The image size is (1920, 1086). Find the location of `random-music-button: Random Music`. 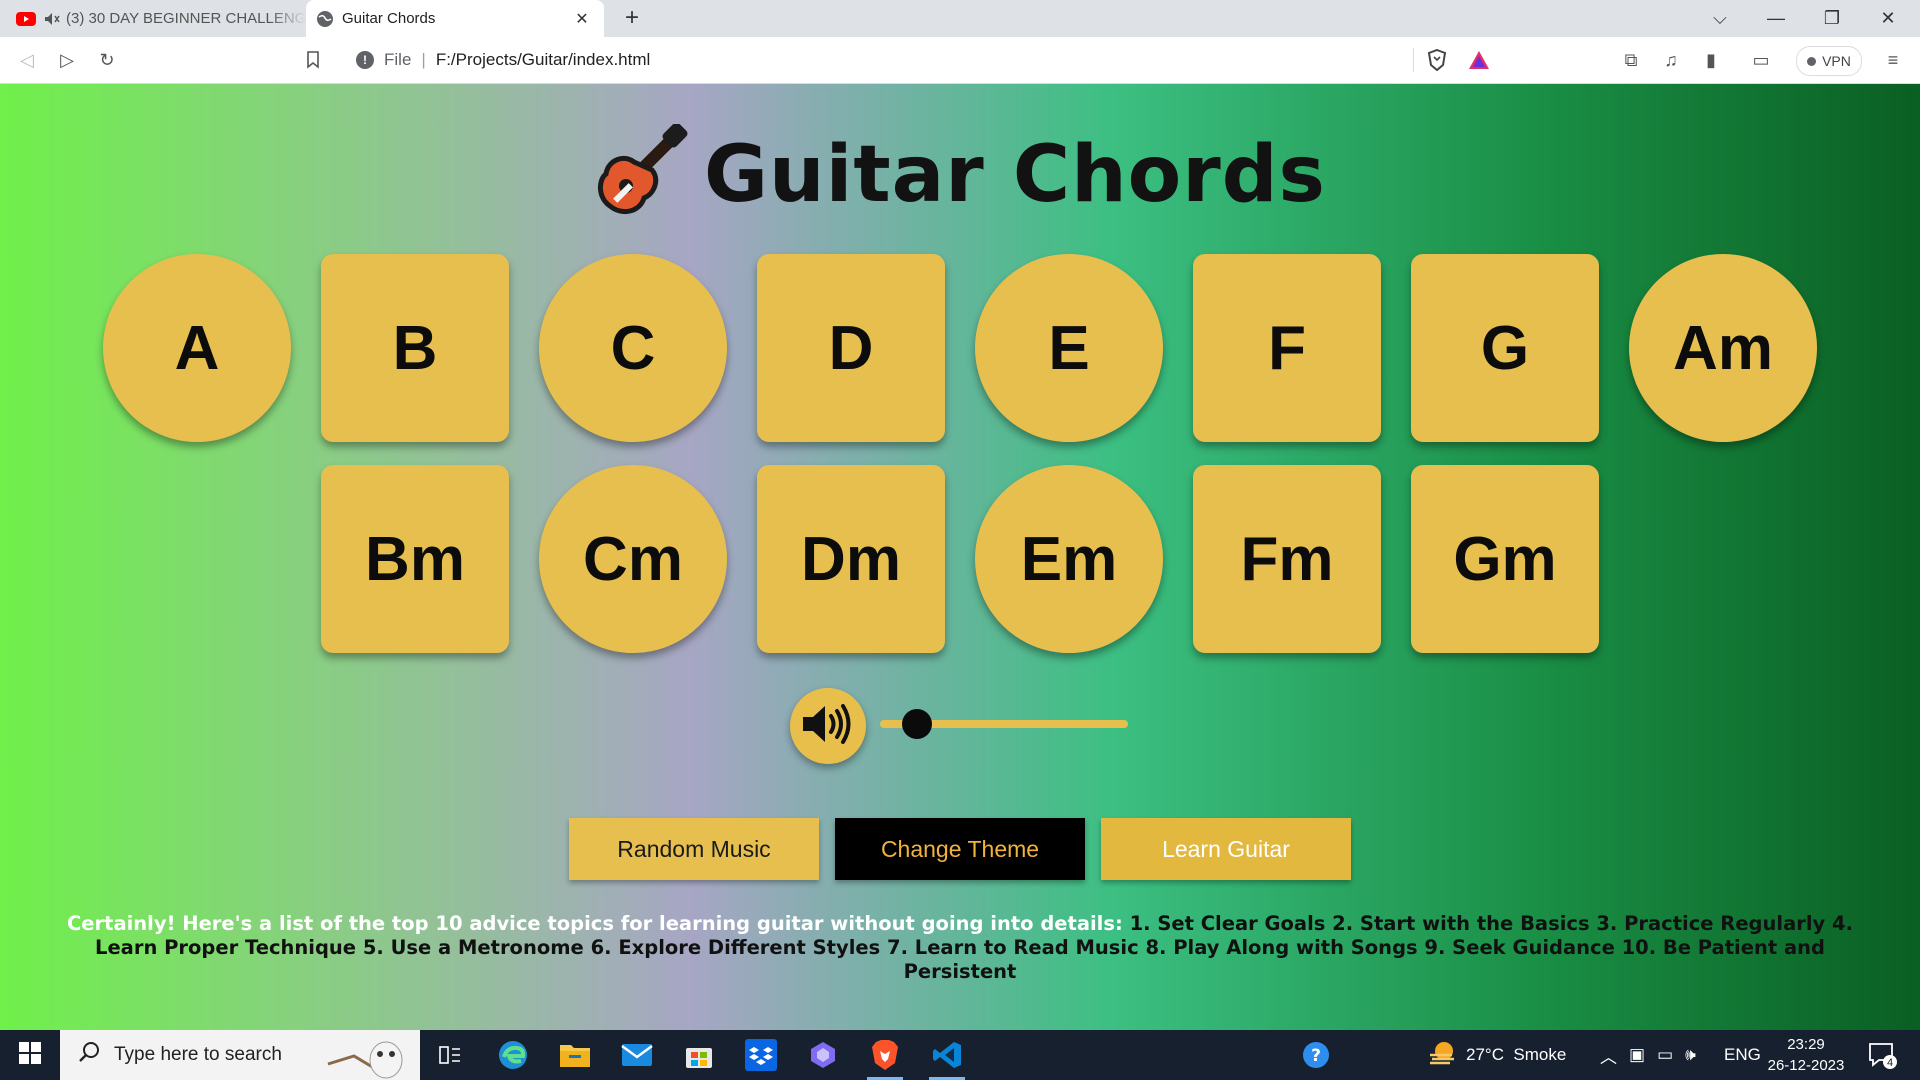

random-music-button: Random Music is located at coordinates (694, 849).